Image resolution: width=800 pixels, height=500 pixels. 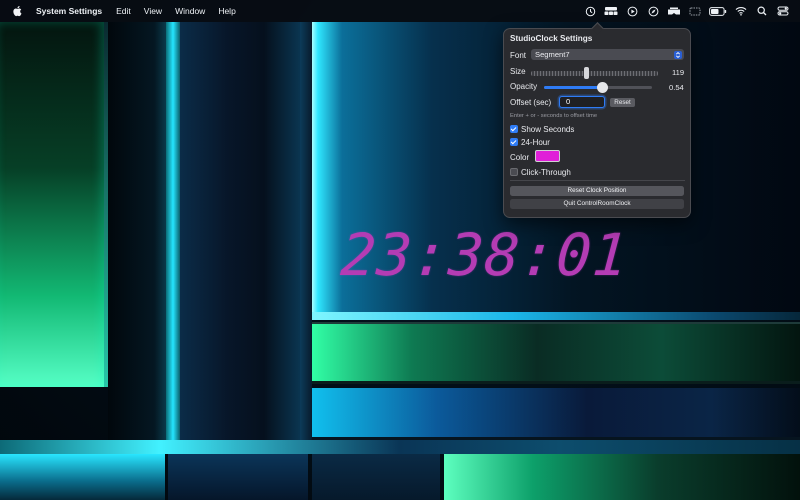 I want to click on opacity-value: 0.54, so click(x=676, y=87).